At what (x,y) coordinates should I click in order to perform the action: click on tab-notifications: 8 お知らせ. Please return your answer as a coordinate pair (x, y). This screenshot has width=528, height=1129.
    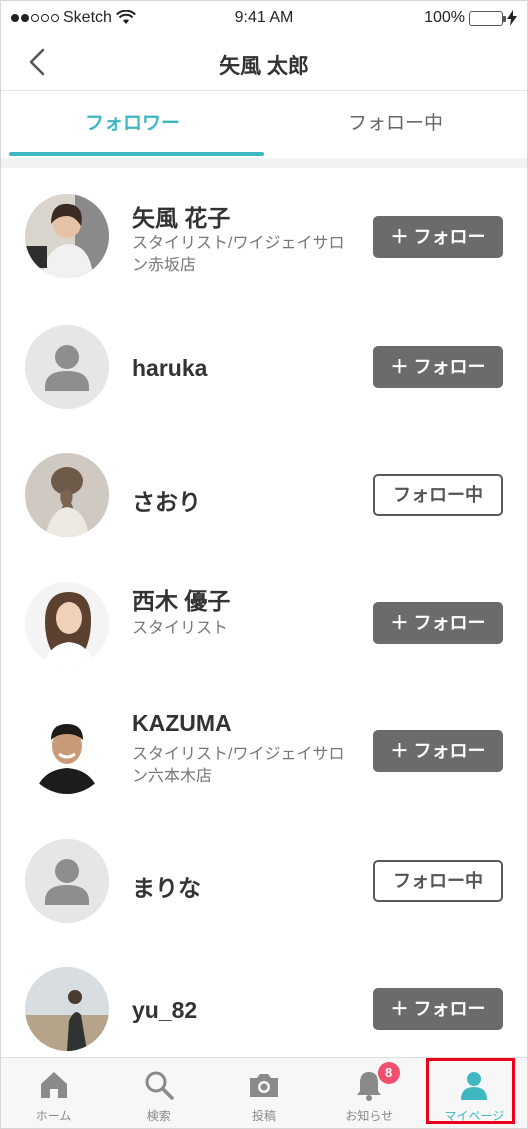
    Looking at the image, I should click on (369, 1093).